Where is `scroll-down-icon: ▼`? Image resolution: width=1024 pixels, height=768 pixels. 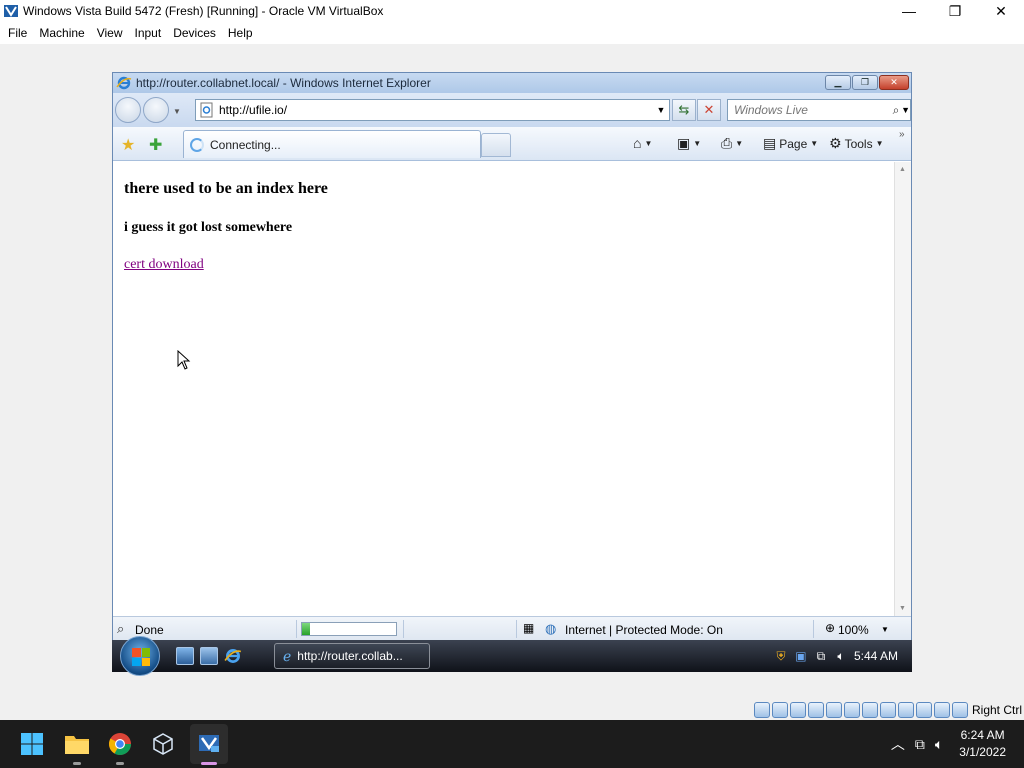 scroll-down-icon: ▼ is located at coordinates (902, 608).